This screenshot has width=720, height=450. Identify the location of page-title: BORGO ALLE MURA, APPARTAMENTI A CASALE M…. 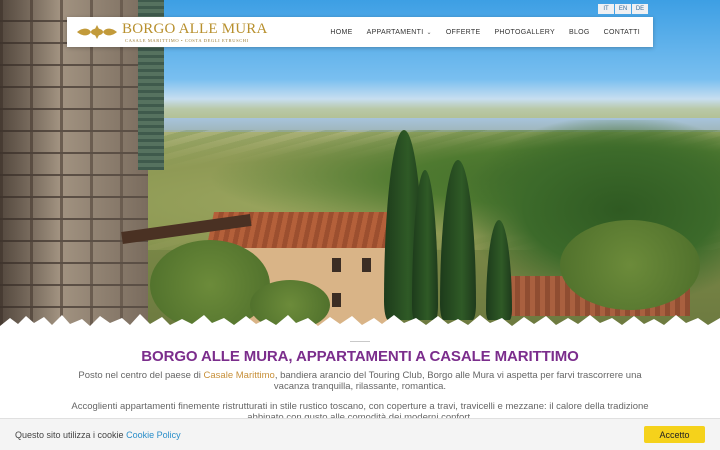
(360, 356).